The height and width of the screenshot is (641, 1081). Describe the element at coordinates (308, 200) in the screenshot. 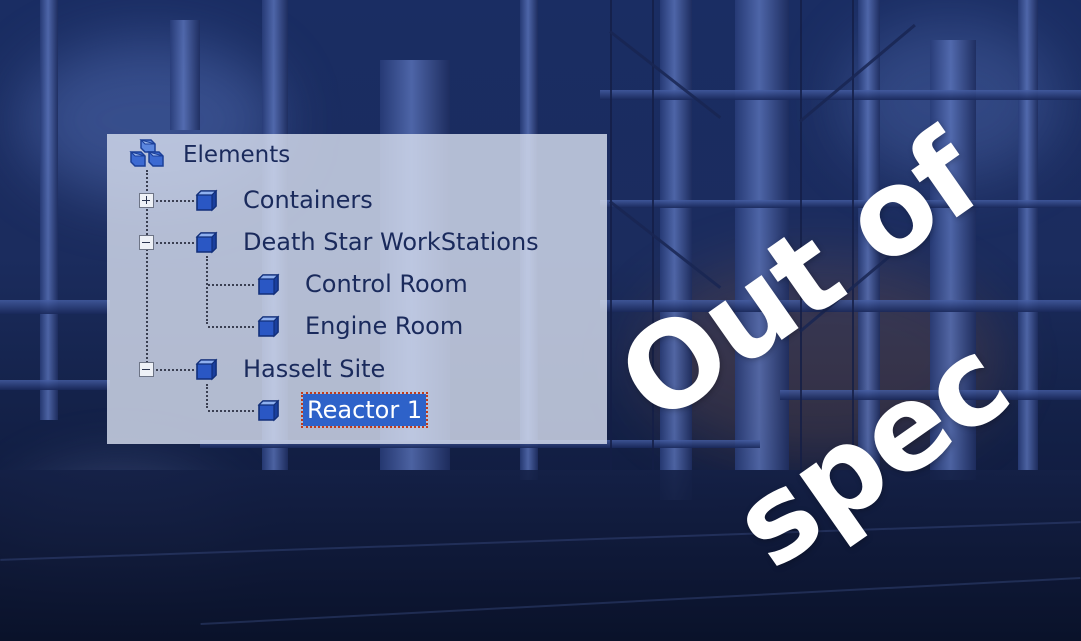

I see `tree-node-label: Containers` at that location.